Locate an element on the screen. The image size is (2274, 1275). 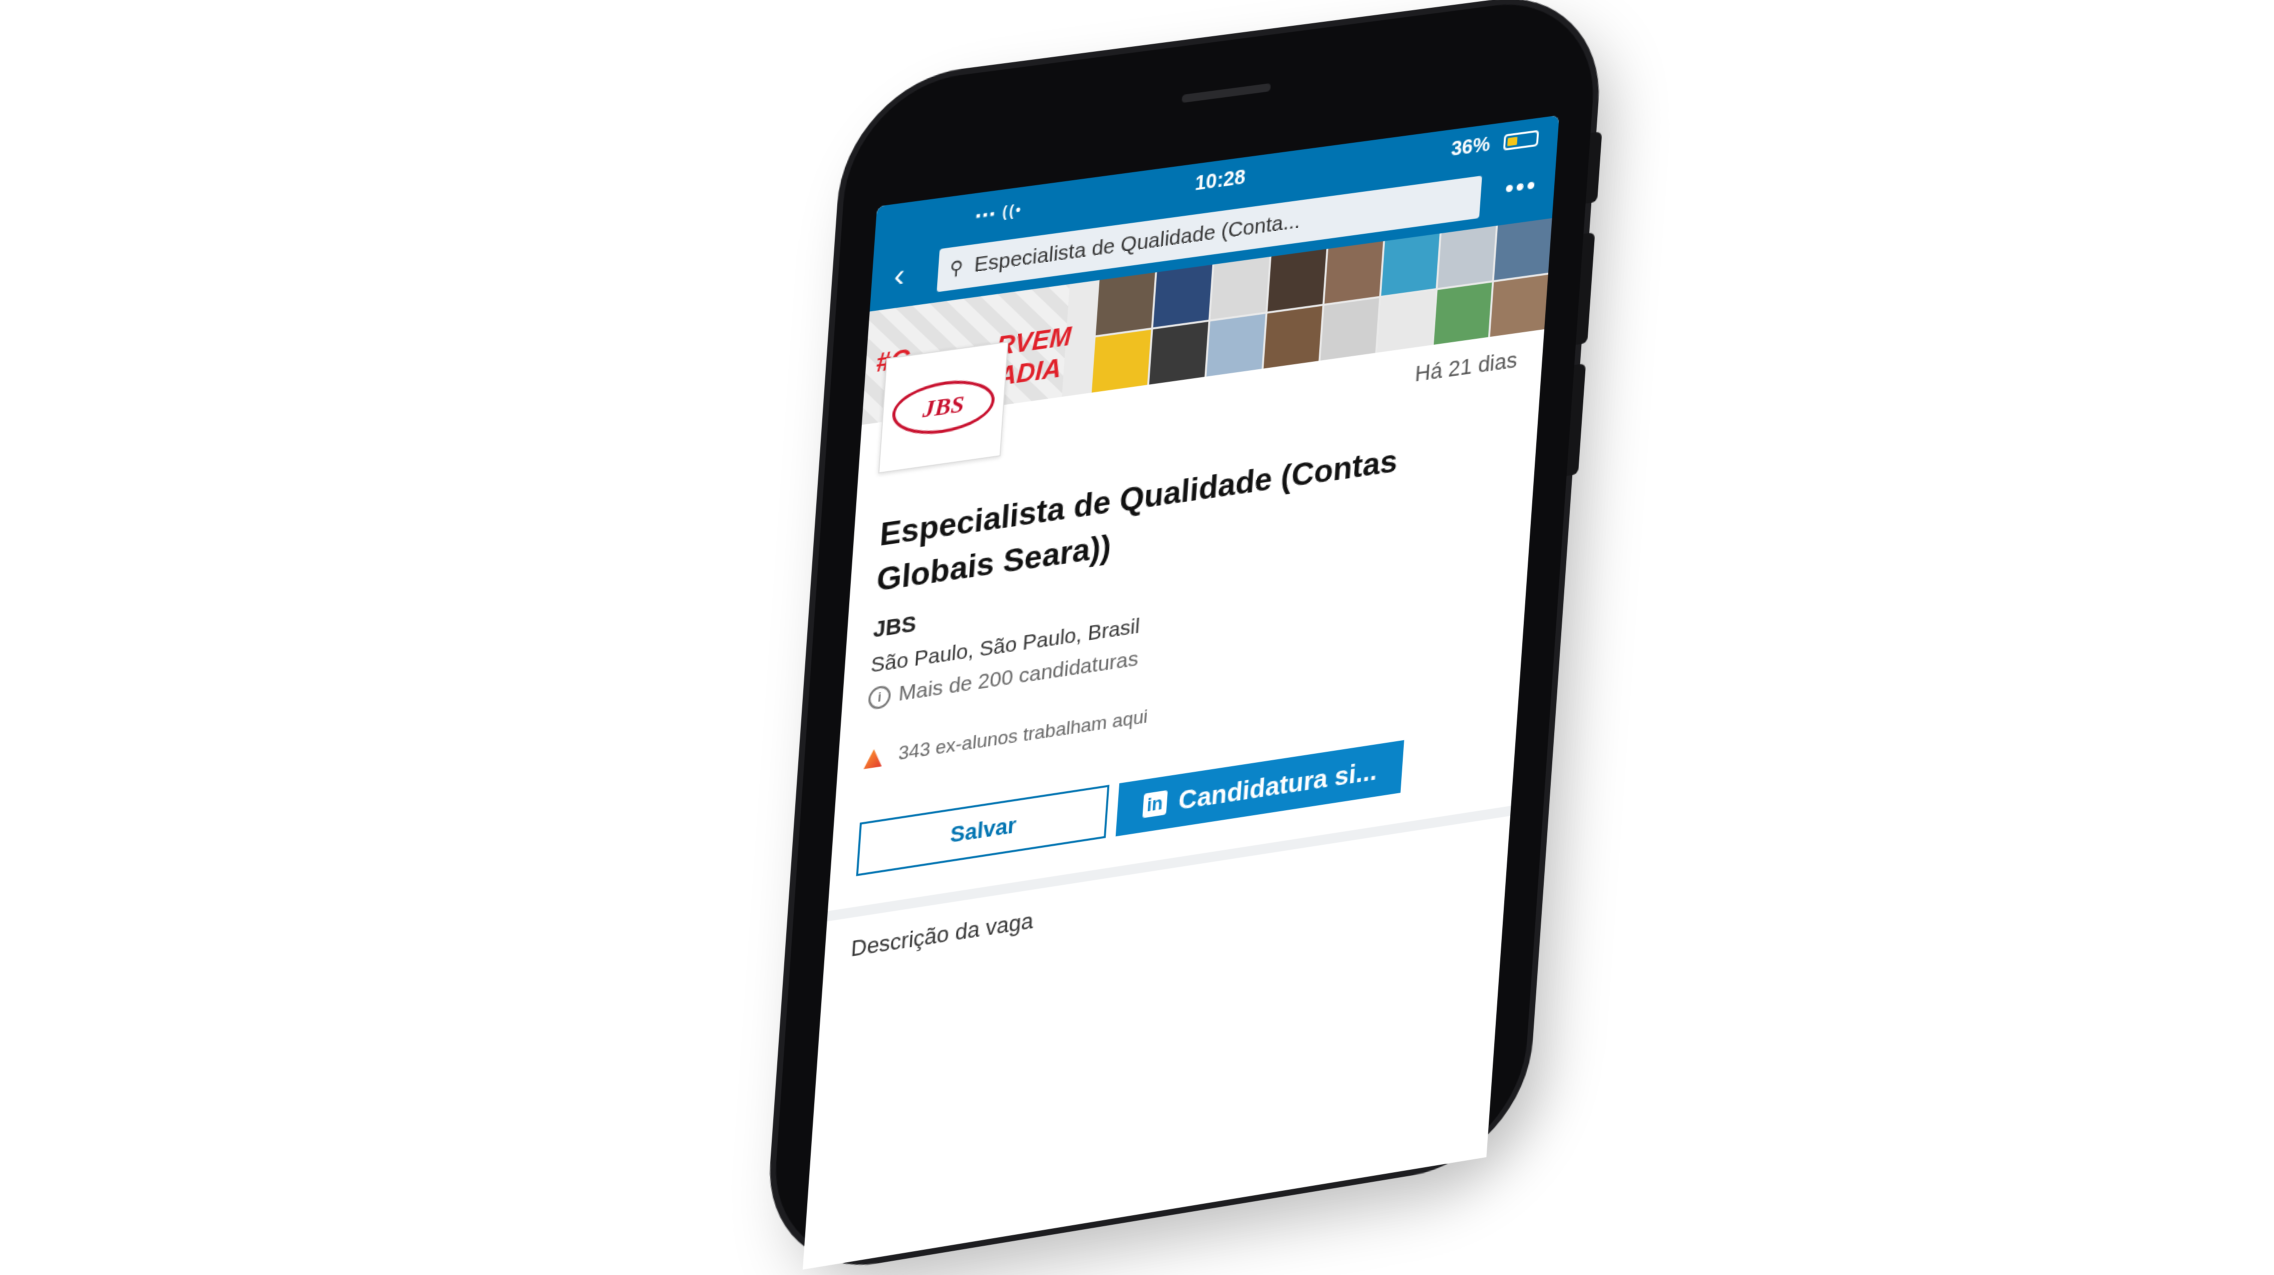
school-icon is located at coordinates (873, 758).